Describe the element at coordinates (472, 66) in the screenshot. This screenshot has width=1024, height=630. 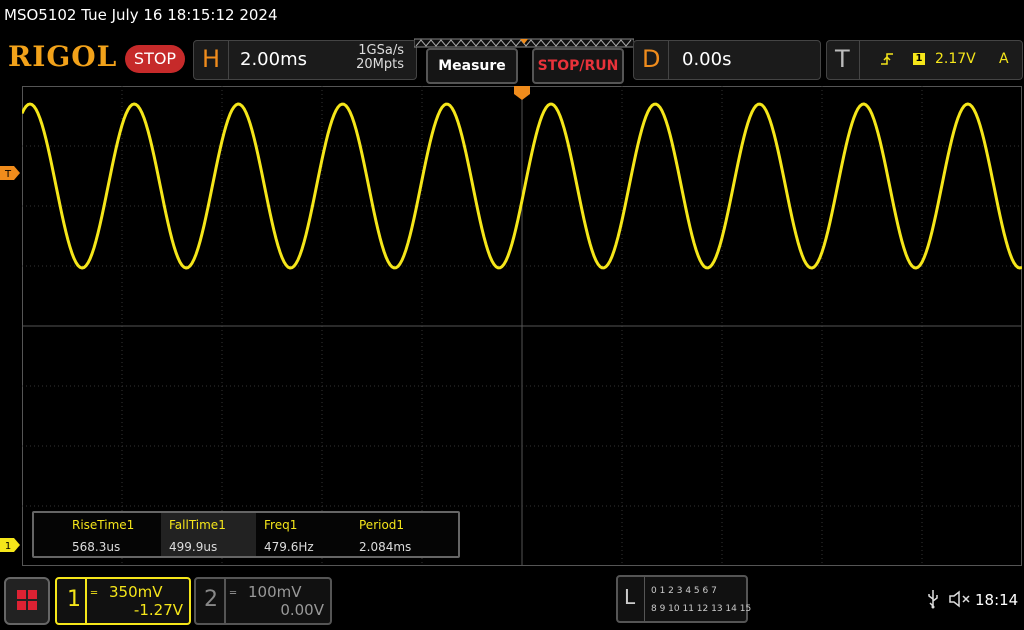
I see `measure-button: Measure` at that location.